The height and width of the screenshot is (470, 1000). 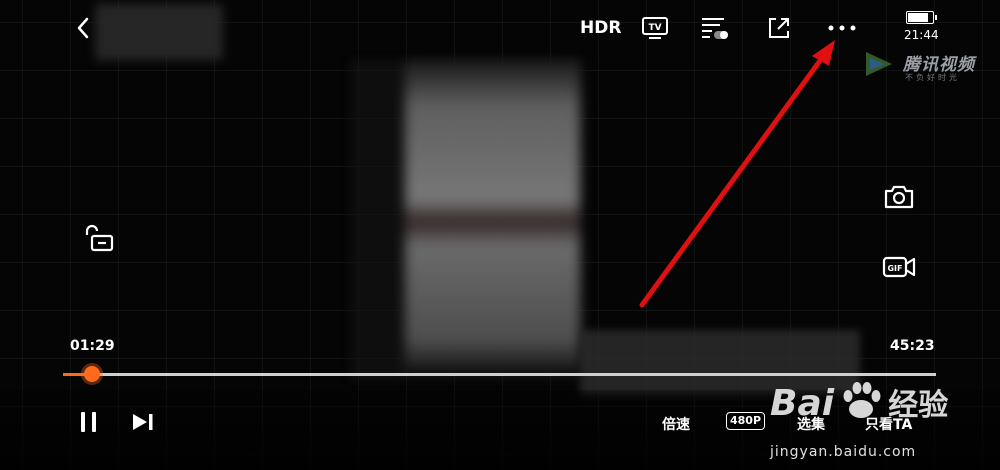 I want to click on annotation-arrow-head, so click(x=823, y=53).